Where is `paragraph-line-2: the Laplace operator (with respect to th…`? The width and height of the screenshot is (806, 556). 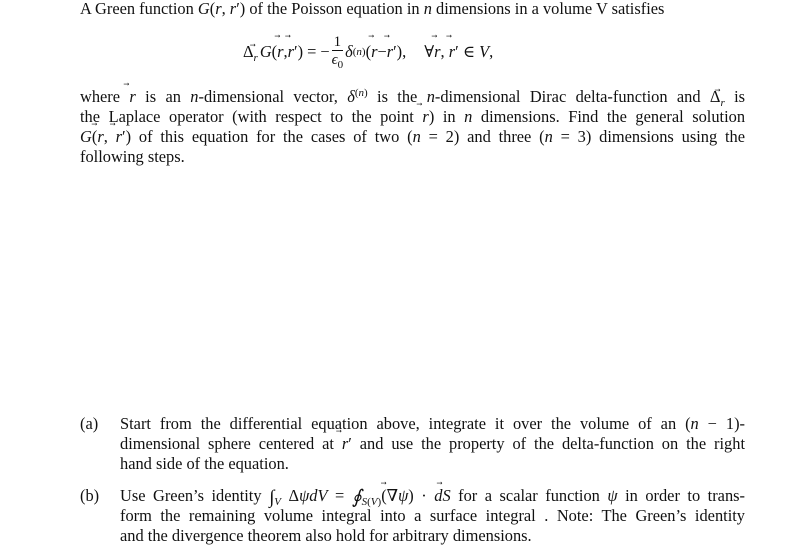 paragraph-line-2: the Laplace operator (with respect to th… is located at coordinates (412, 112).